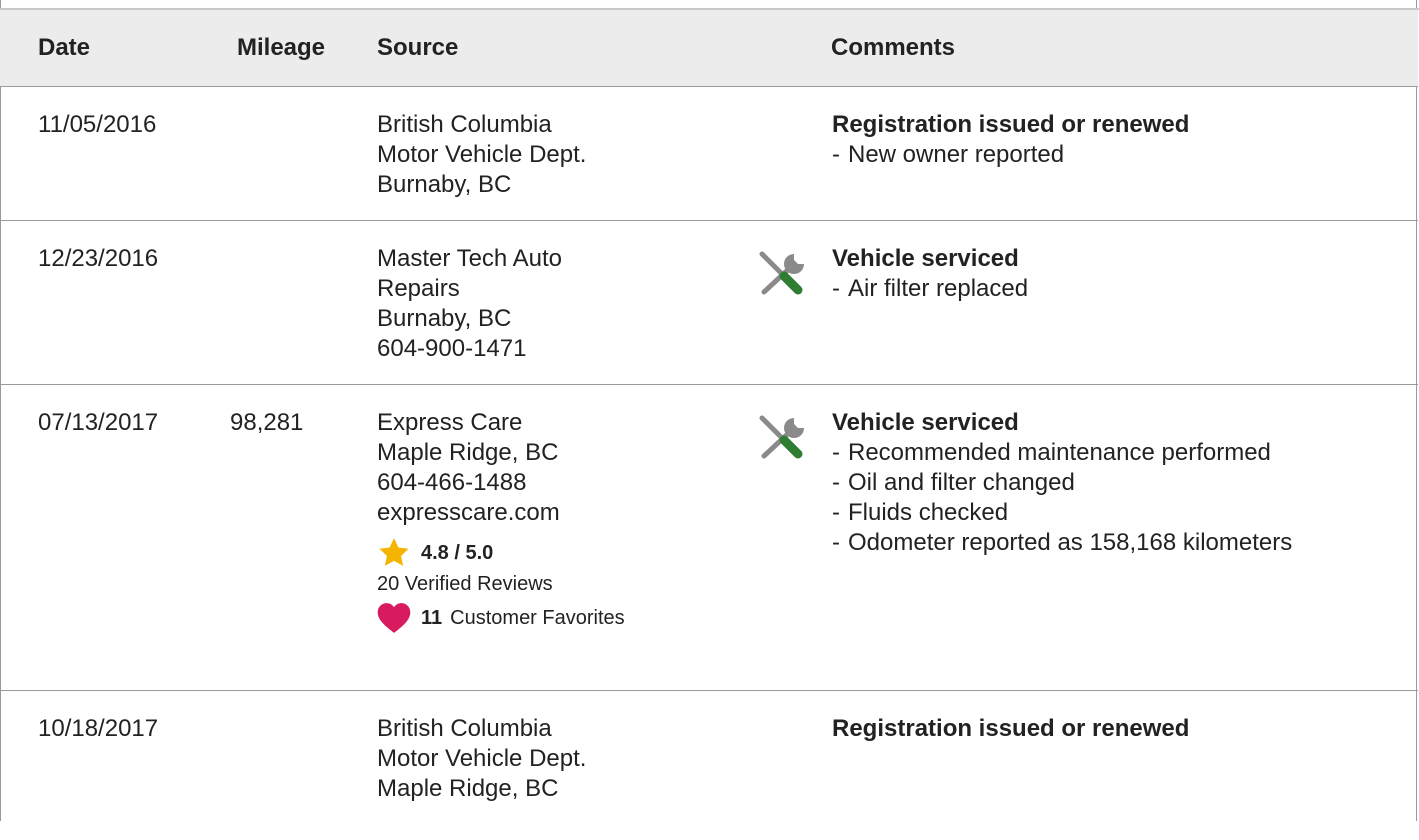  Describe the element at coordinates (110, 537) in the screenshot. I see `row-date: 07/13/2017` at that location.